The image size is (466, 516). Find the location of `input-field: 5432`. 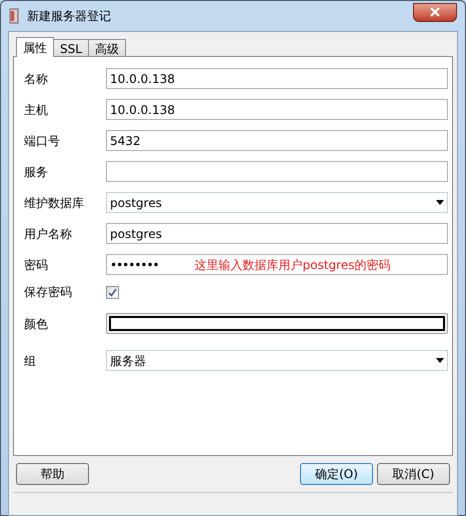

input-field: 5432 is located at coordinates (277, 140).